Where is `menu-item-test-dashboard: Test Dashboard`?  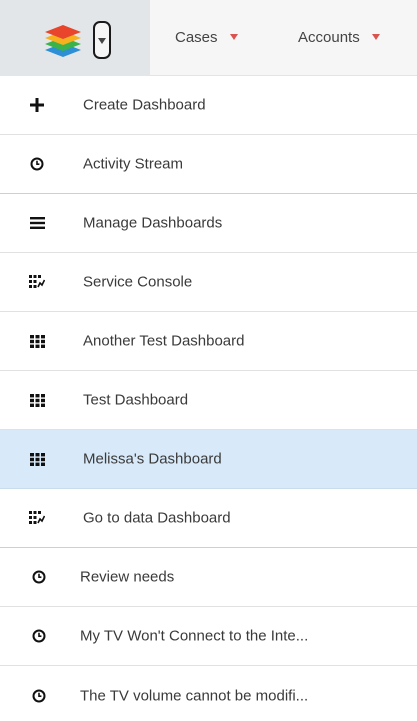 menu-item-test-dashboard: Test Dashboard is located at coordinates (208, 400).